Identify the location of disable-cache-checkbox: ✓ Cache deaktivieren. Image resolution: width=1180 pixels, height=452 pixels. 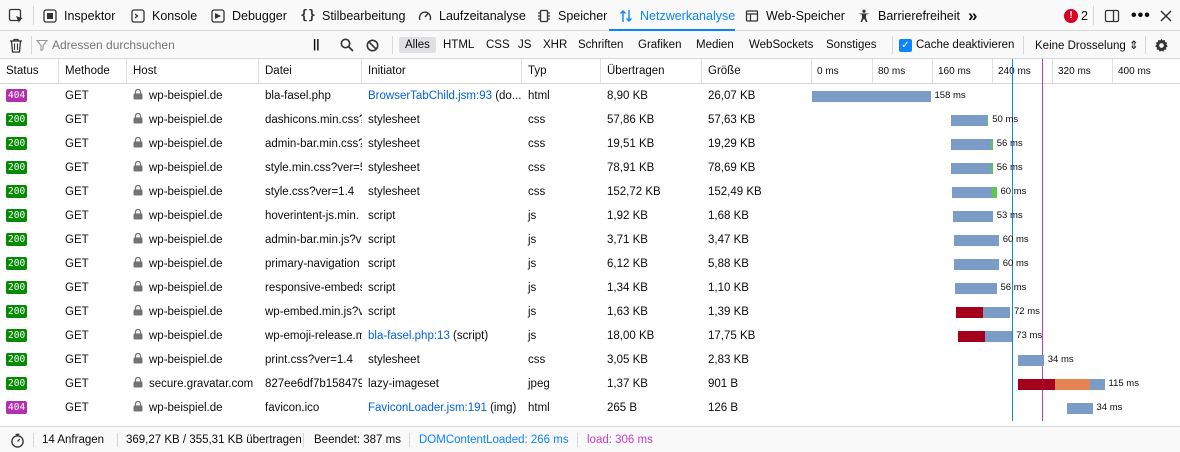
(956, 45).